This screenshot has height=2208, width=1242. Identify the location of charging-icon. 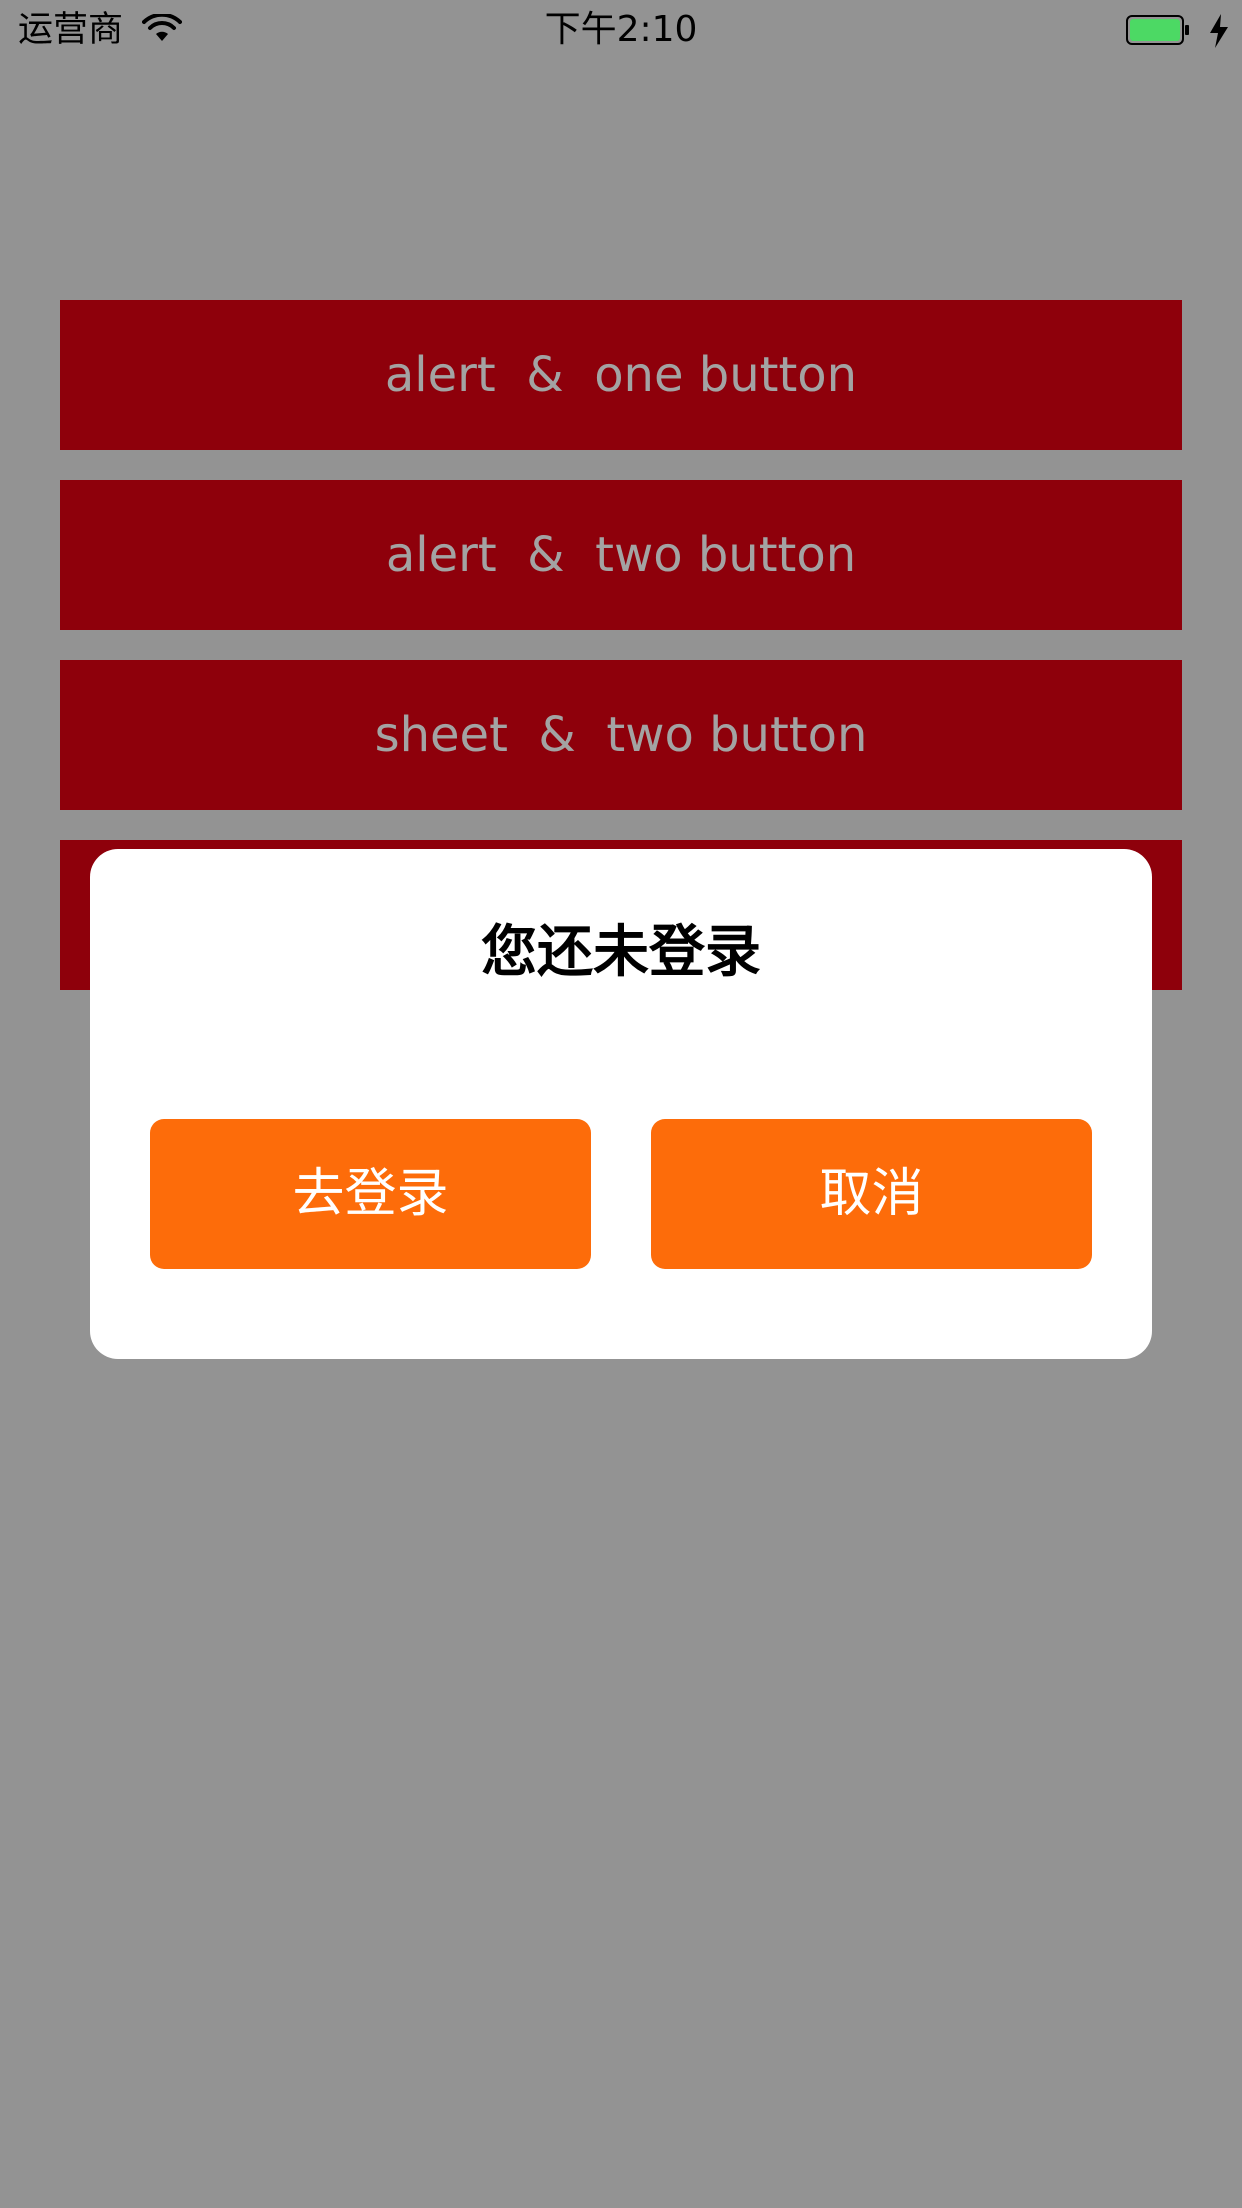
(1219, 31).